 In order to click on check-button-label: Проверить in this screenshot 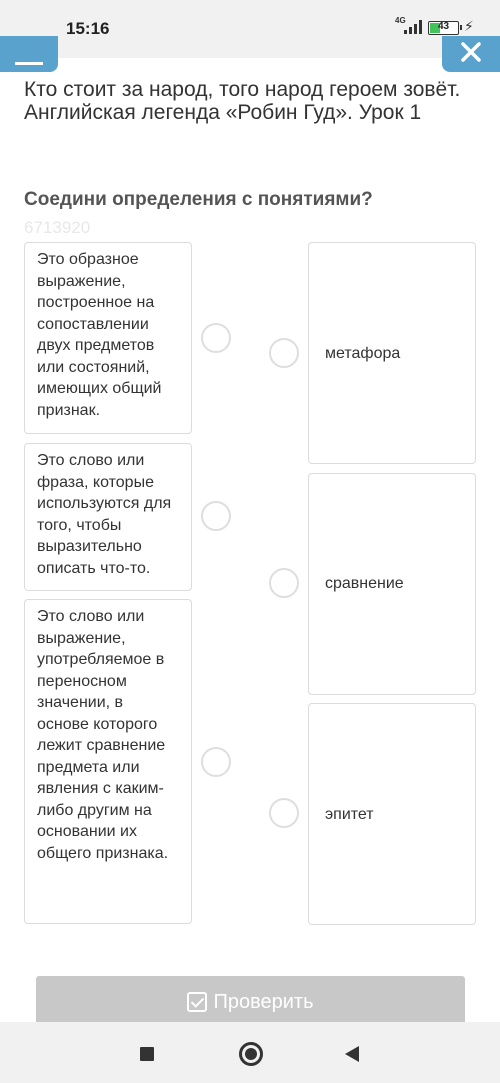, I will do `click(263, 1001)`.